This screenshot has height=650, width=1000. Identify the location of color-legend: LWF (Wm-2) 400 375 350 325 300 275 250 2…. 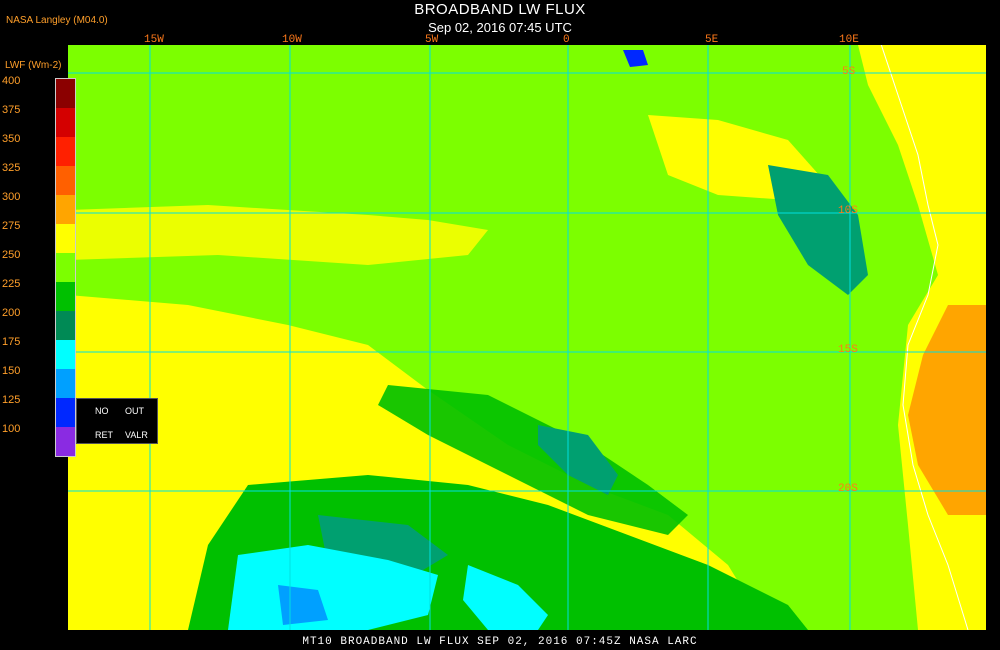
(40, 258).